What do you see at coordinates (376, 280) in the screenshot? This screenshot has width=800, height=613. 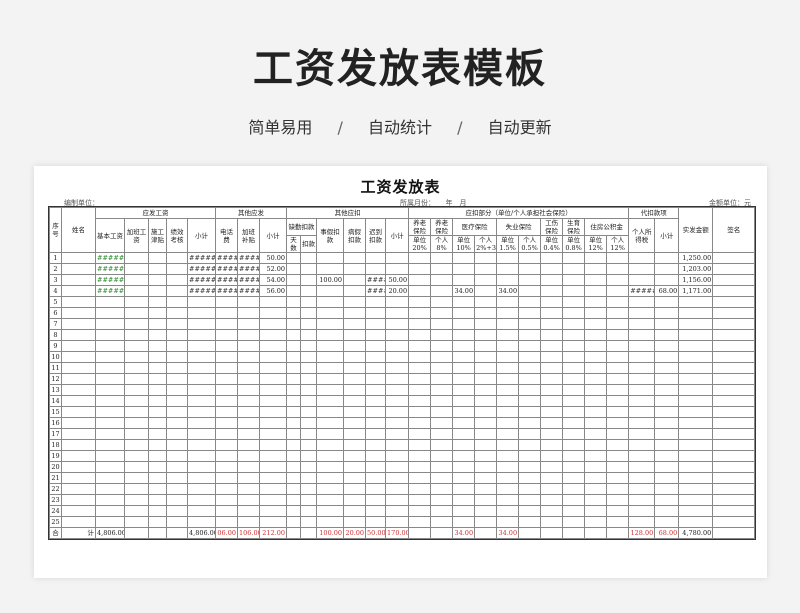 I see `late-deduct: #####` at bounding box center [376, 280].